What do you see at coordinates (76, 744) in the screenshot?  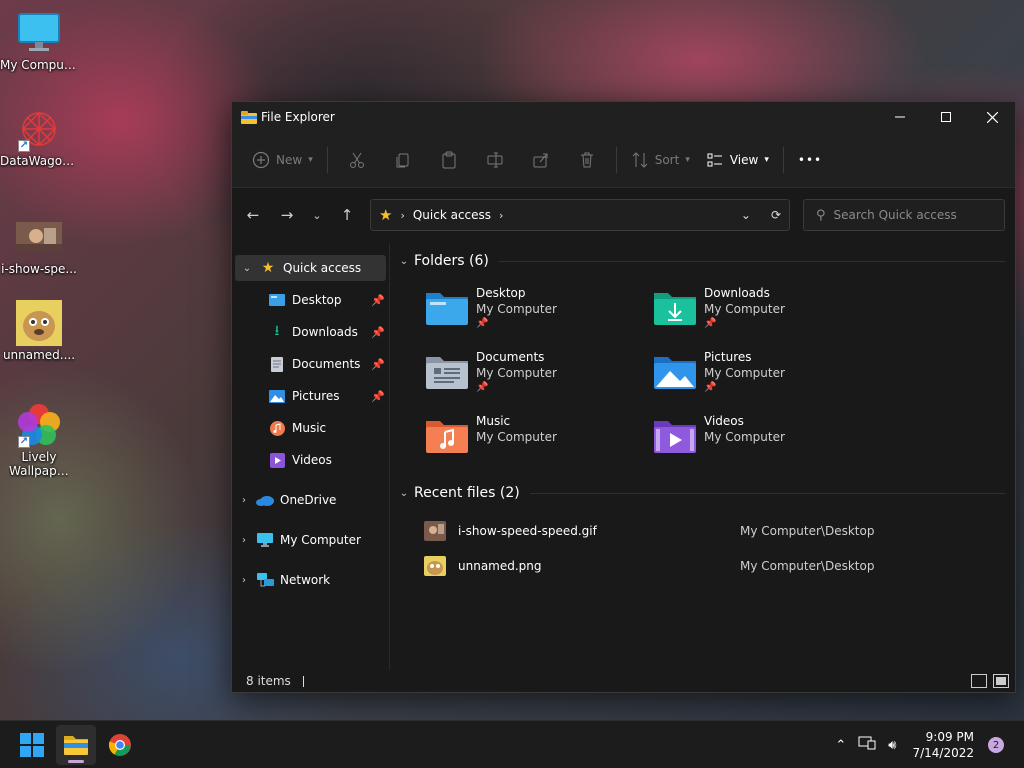 I see `taskbar-file-explorer-button` at bounding box center [76, 744].